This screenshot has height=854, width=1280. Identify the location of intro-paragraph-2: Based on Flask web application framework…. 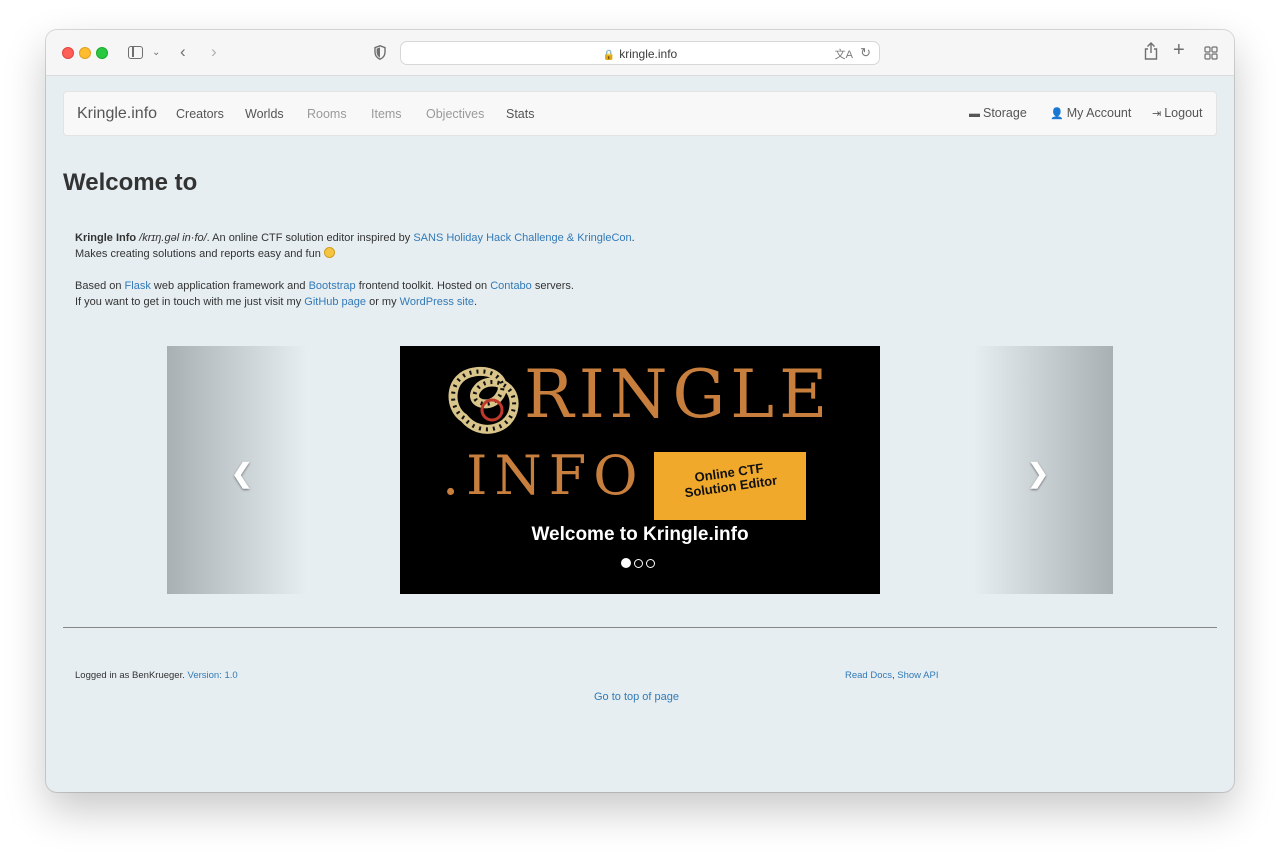
(355, 294).